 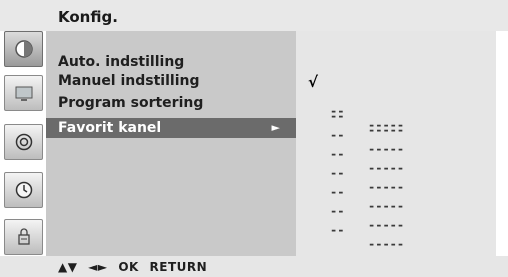 I want to click on tab-setup, so click(x=23, y=93).